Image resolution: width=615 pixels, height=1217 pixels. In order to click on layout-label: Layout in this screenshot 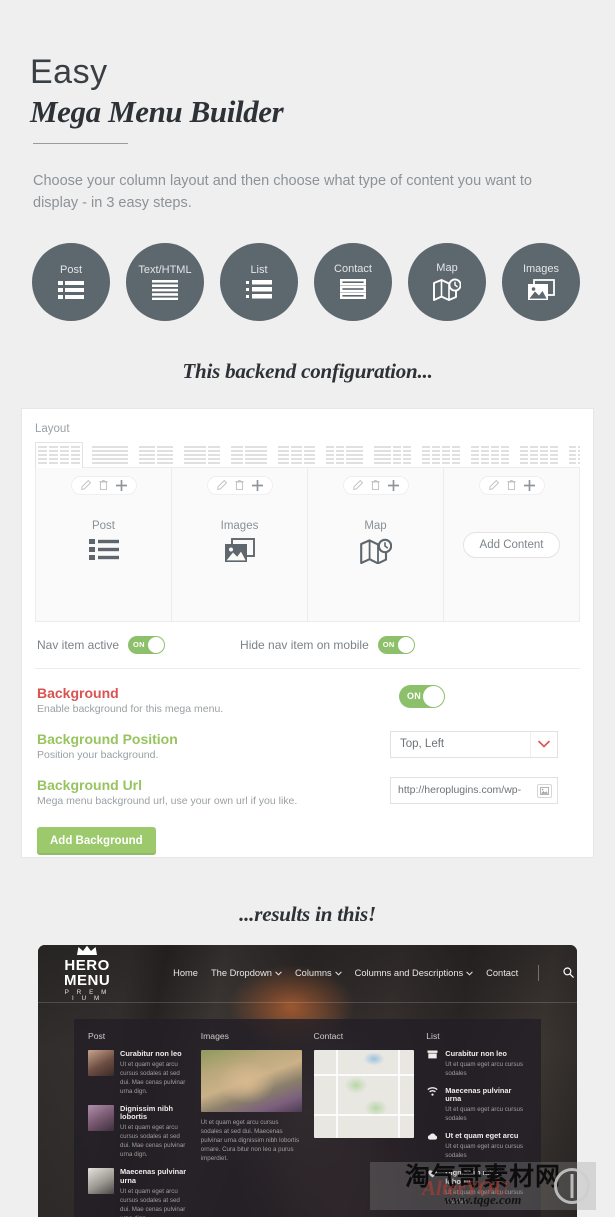, I will do `click(52, 428)`.